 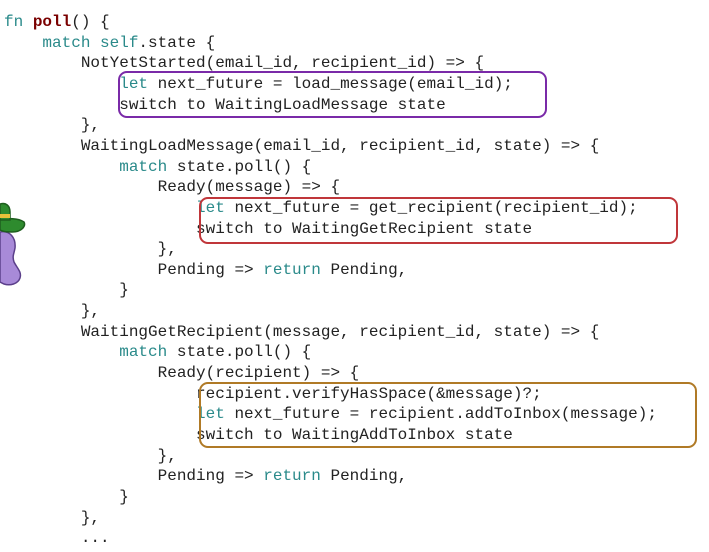 I want to click on code-keyword: fn, so click(x=18, y=22).